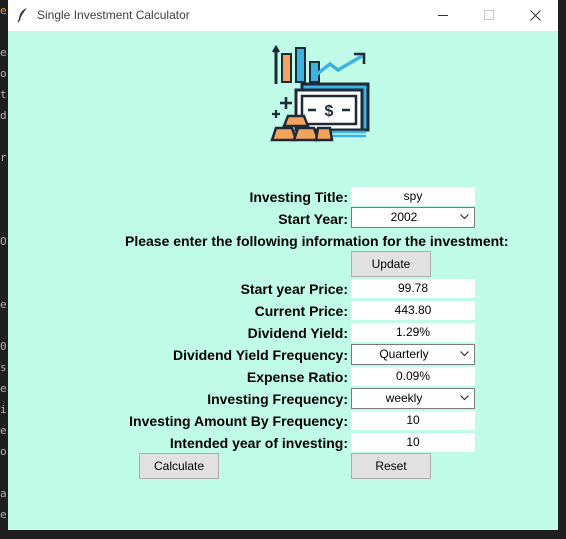 The image size is (566, 539). I want to click on feather-icon, so click(22, 15).